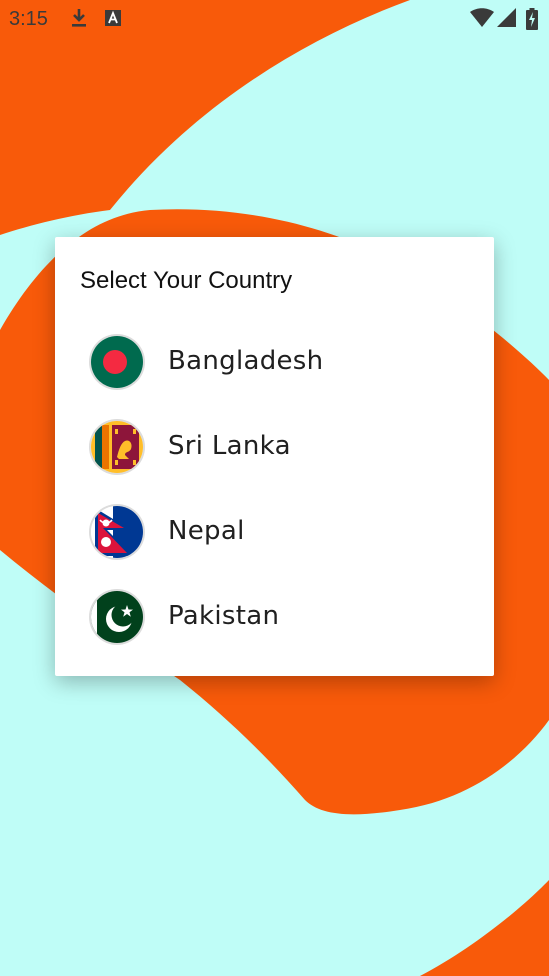 The height and width of the screenshot is (976, 549). What do you see at coordinates (507, 20) in the screenshot?
I see `signal-icon` at bounding box center [507, 20].